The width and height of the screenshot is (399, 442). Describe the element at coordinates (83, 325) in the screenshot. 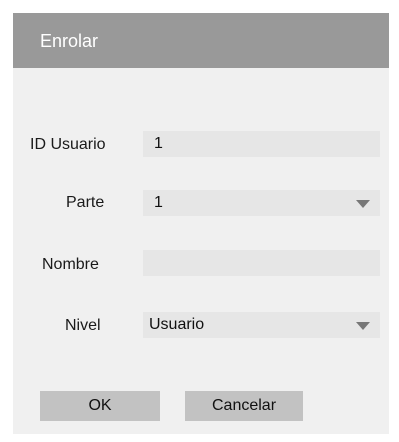

I see `nivel-label: Nivel` at that location.